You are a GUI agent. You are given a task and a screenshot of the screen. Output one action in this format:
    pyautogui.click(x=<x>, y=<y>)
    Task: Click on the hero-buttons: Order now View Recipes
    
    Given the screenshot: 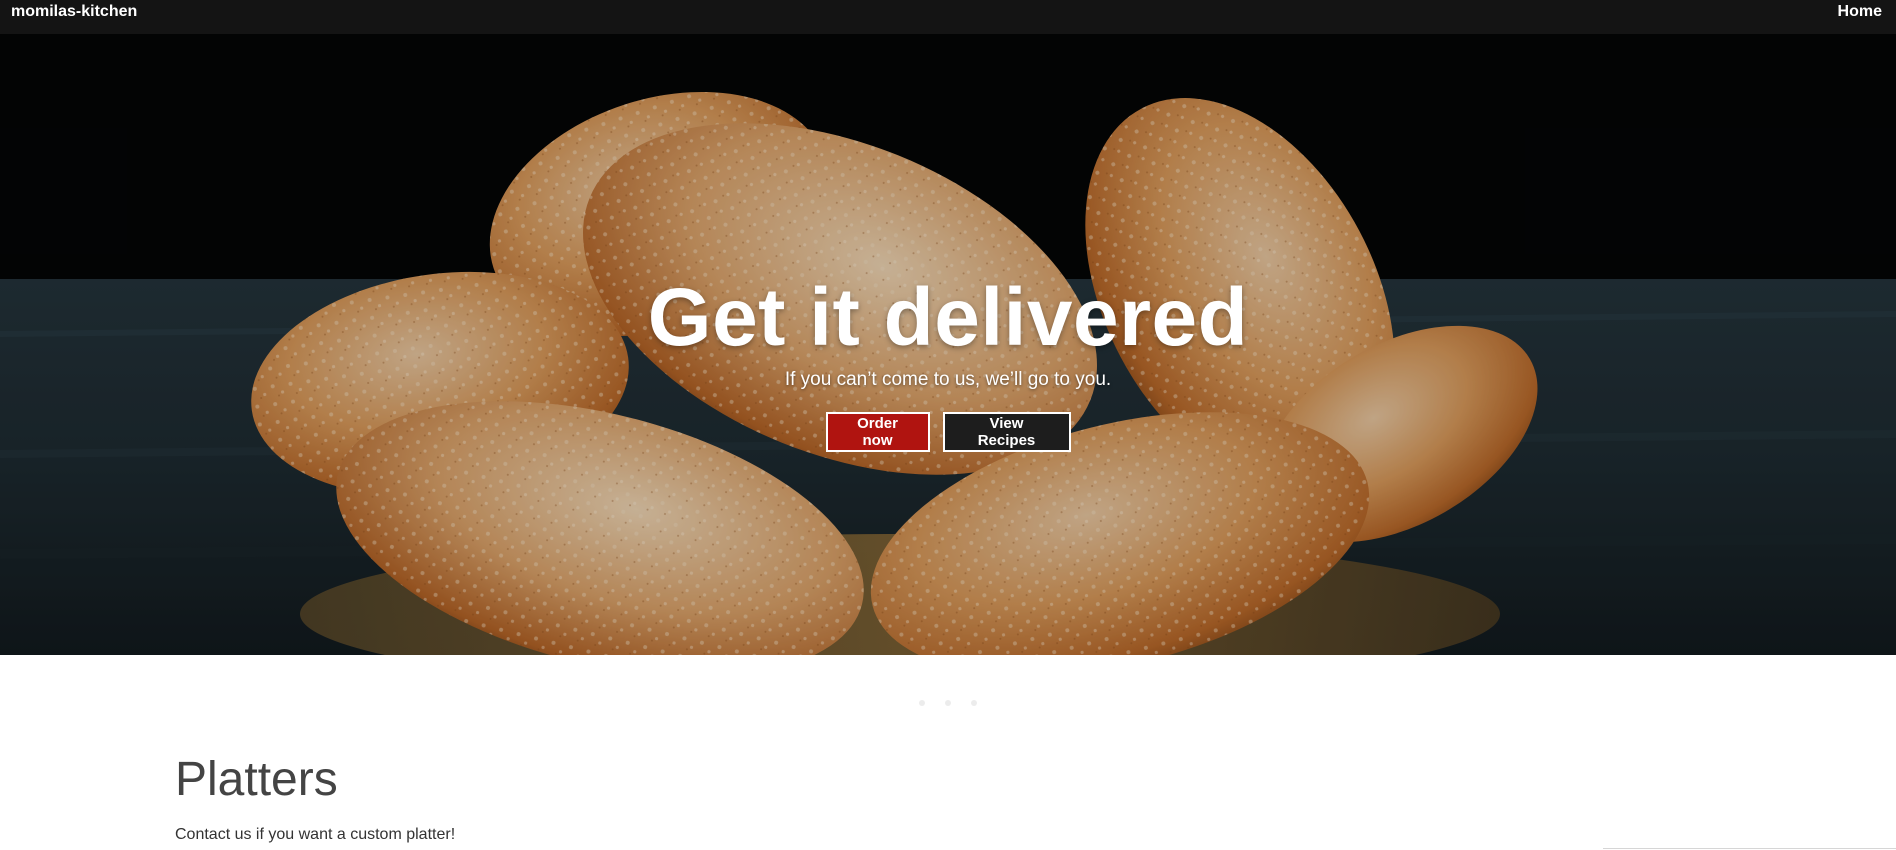 What is the action you would take?
    pyautogui.click(x=948, y=432)
    